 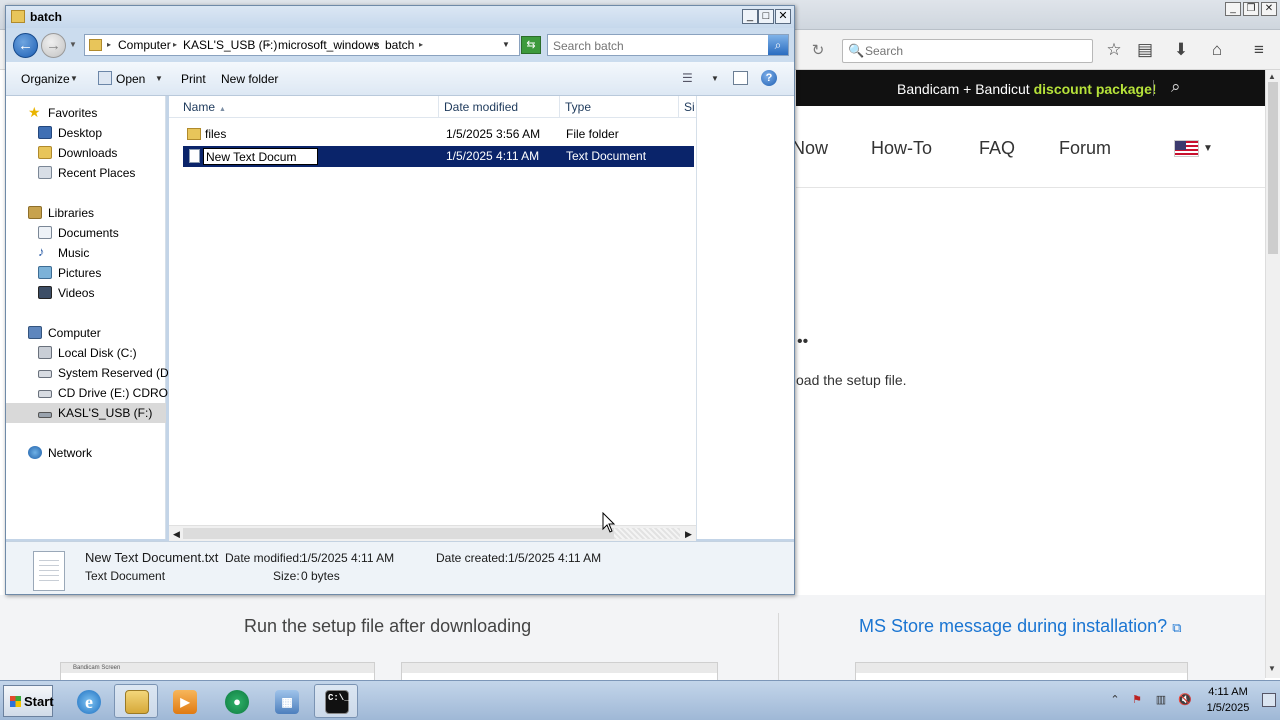 What do you see at coordinates (144, 45) in the screenshot?
I see `breadcrumb-computer: Computer` at bounding box center [144, 45].